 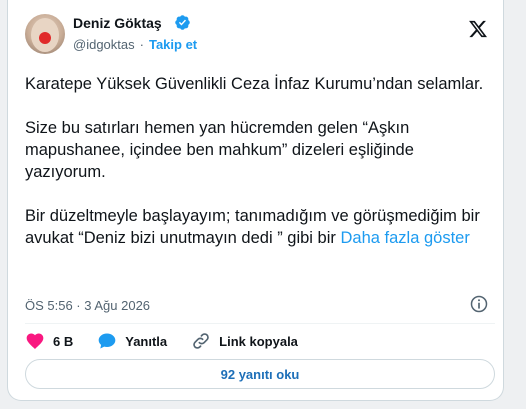 What do you see at coordinates (260, 374) in the screenshot?
I see `read-replies-button: 92 yanıtı oku` at bounding box center [260, 374].